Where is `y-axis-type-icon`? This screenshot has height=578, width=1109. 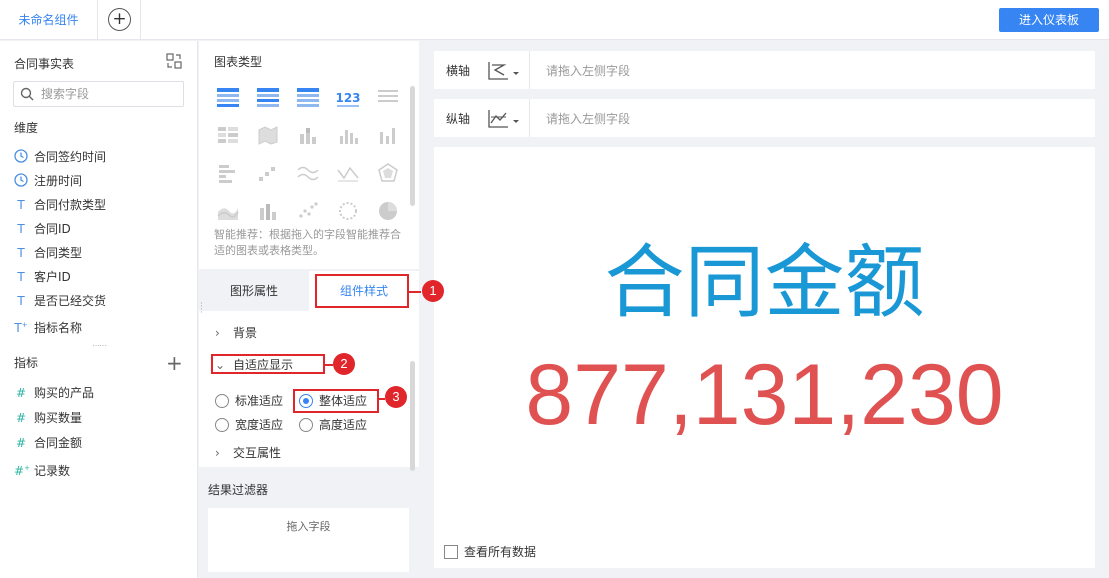 y-axis-type-icon is located at coordinates (504, 119).